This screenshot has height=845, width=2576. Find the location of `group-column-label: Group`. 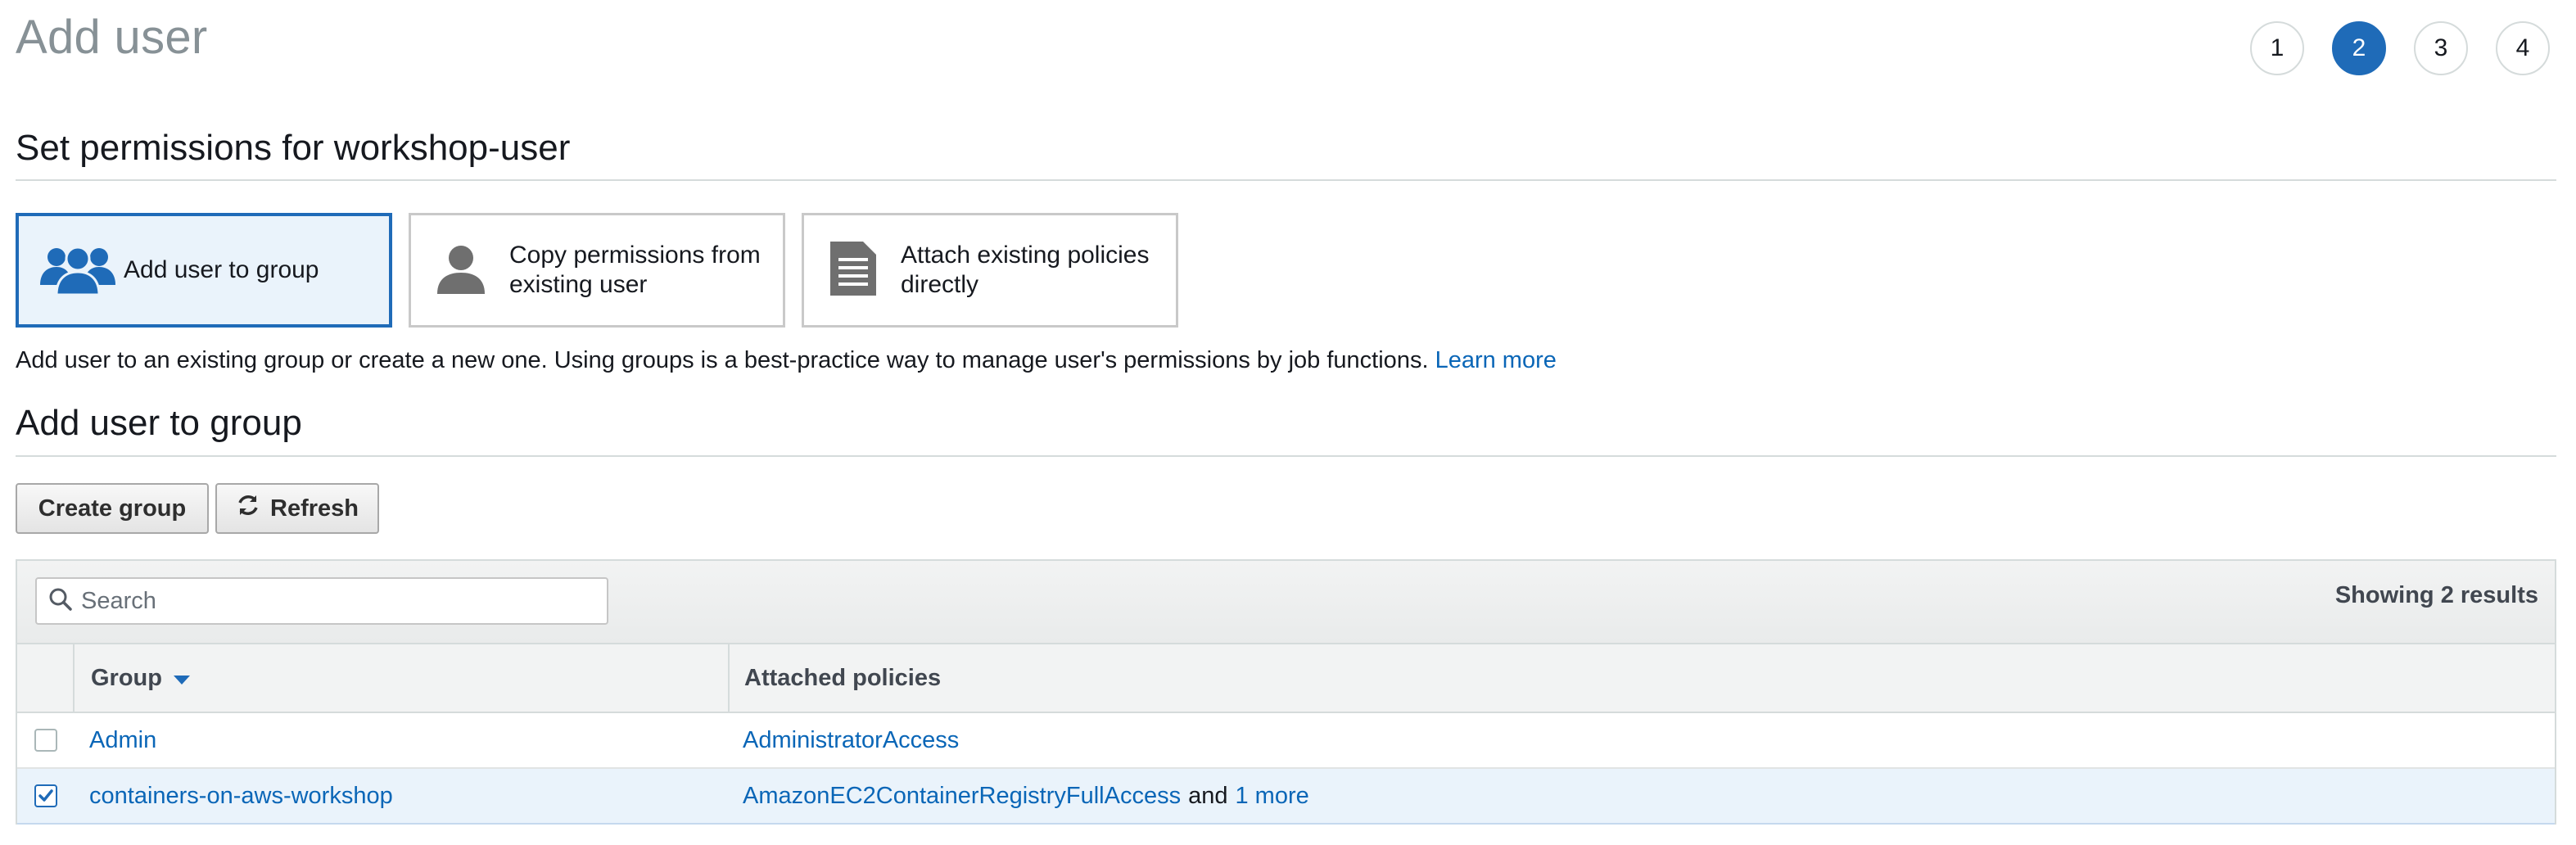

group-column-label: Group is located at coordinates (126, 677).